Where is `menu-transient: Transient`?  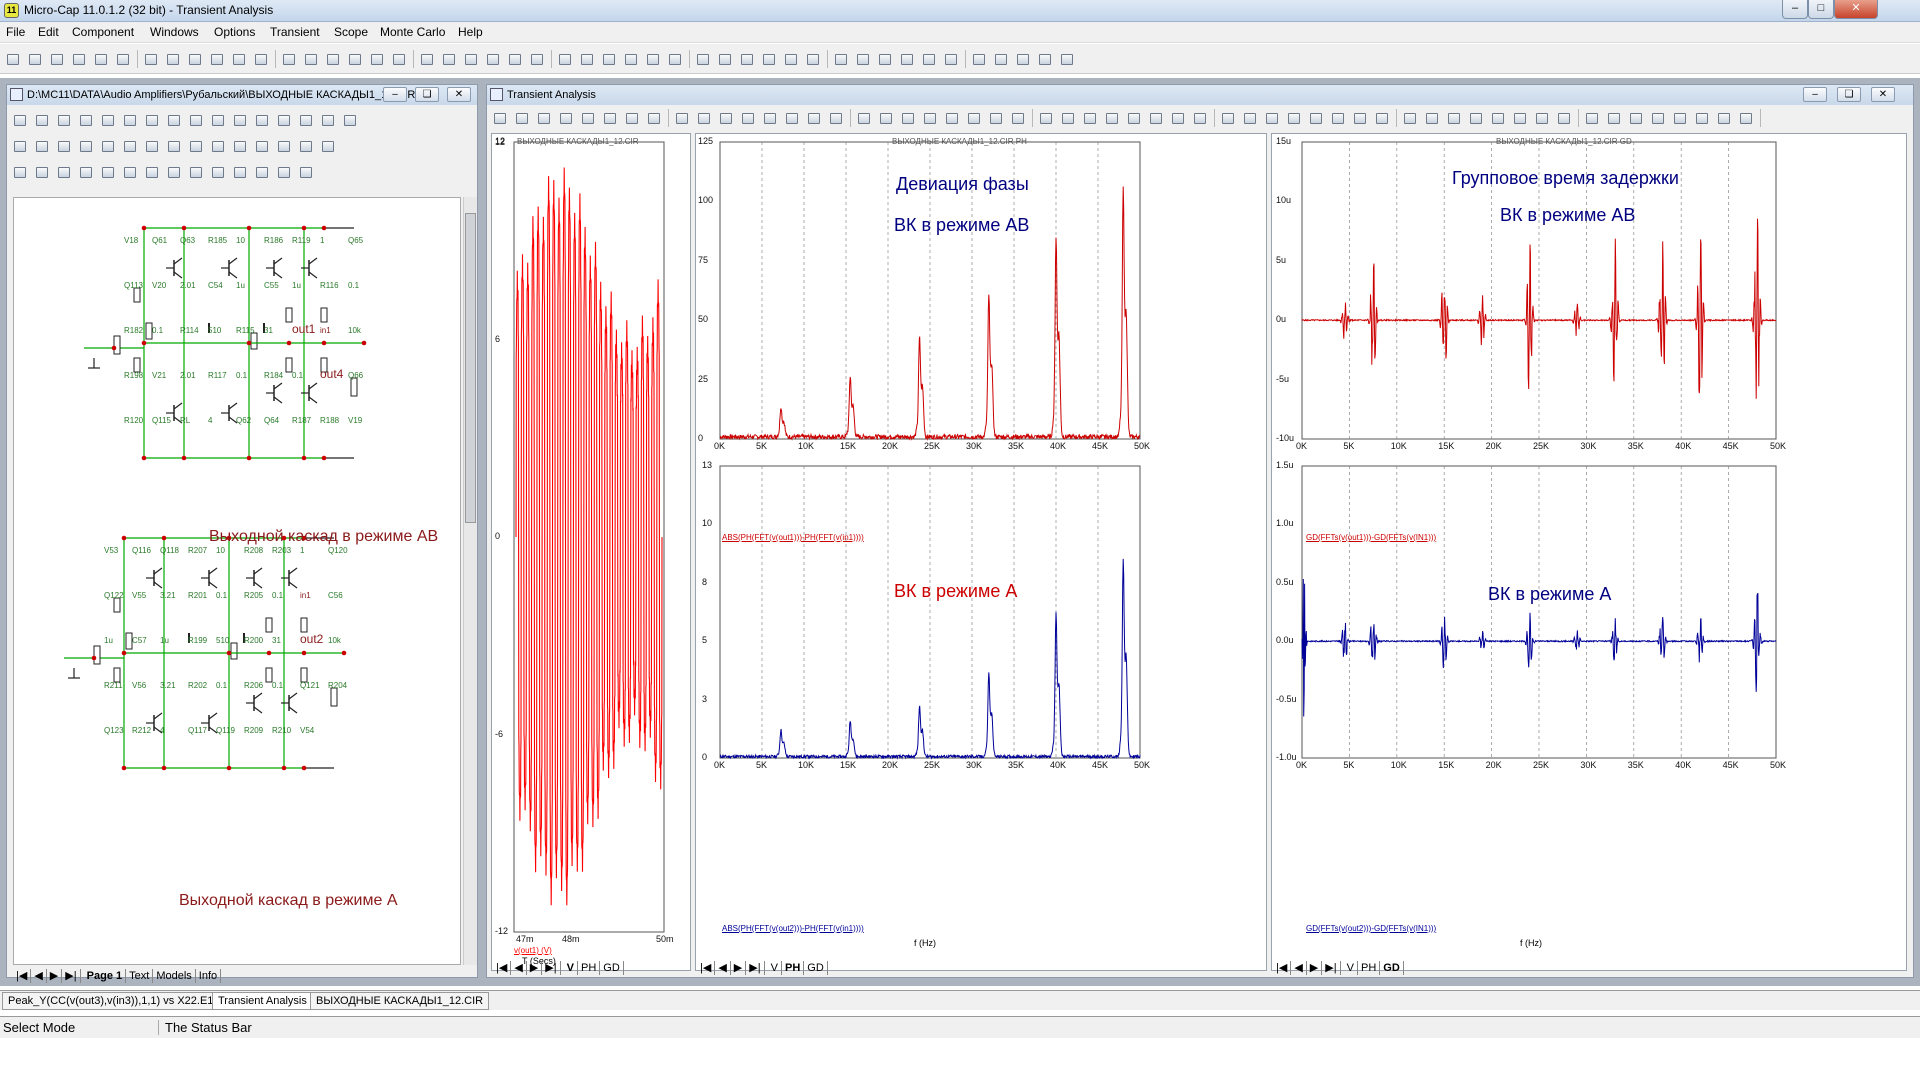 menu-transient: Transient is located at coordinates (295, 32).